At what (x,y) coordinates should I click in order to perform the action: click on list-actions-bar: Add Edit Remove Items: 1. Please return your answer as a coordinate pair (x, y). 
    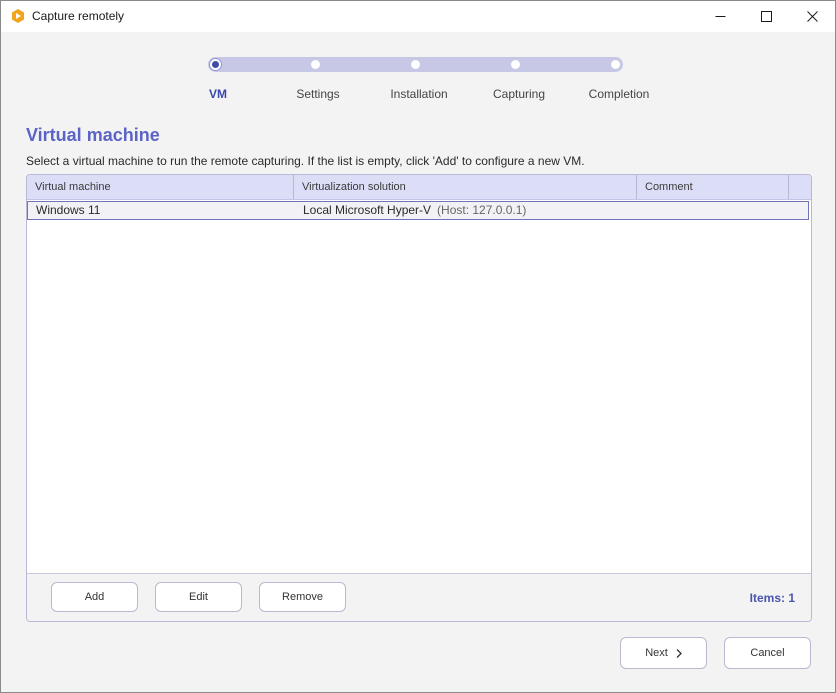
    Looking at the image, I should click on (419, 597).